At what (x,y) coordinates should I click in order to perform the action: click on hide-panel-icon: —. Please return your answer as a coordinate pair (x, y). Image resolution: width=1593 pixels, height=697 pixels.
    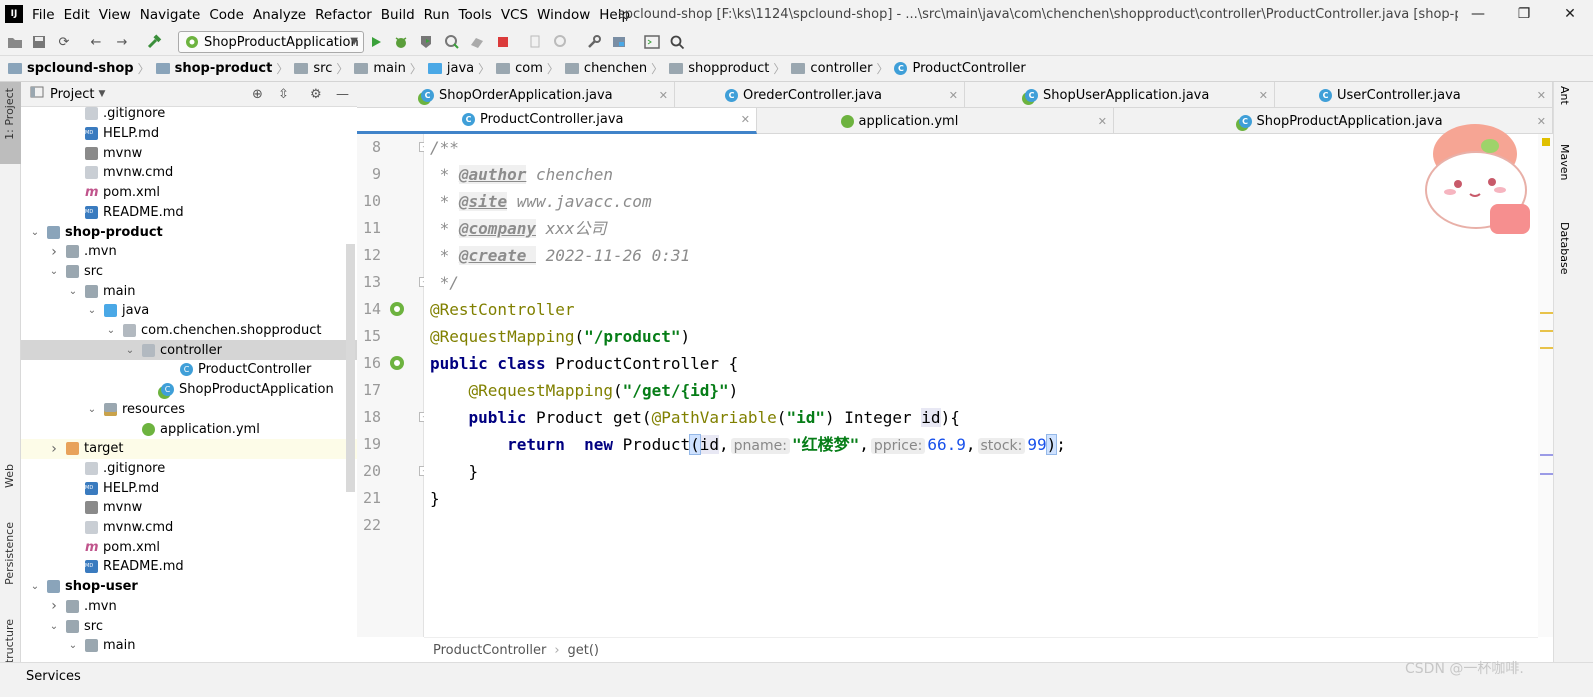
    Looking at the image, I should click on (342, 94).